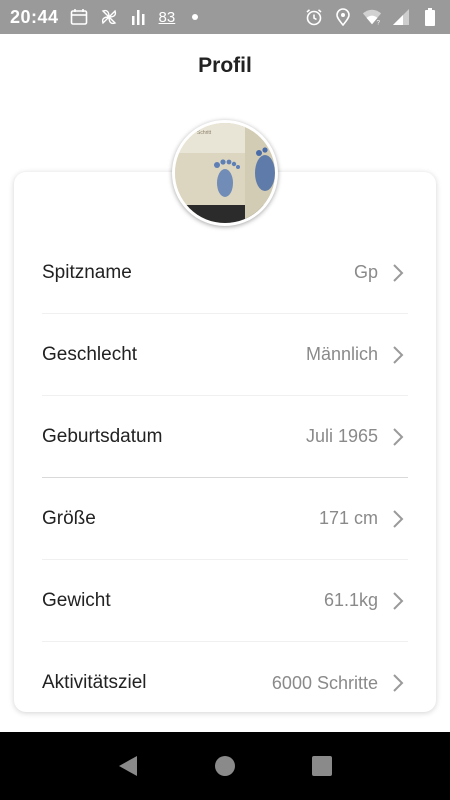 The width and height of the screenshot is (450, 800). I want to click on status-right: ?, so click(372, 17).